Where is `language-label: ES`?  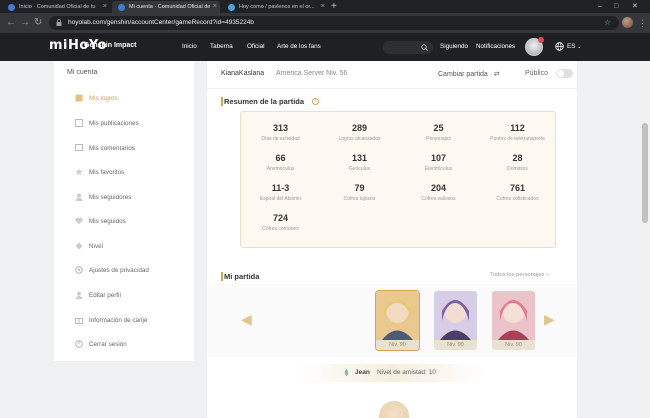 language-label: ES is located at coordinates (571, 46).